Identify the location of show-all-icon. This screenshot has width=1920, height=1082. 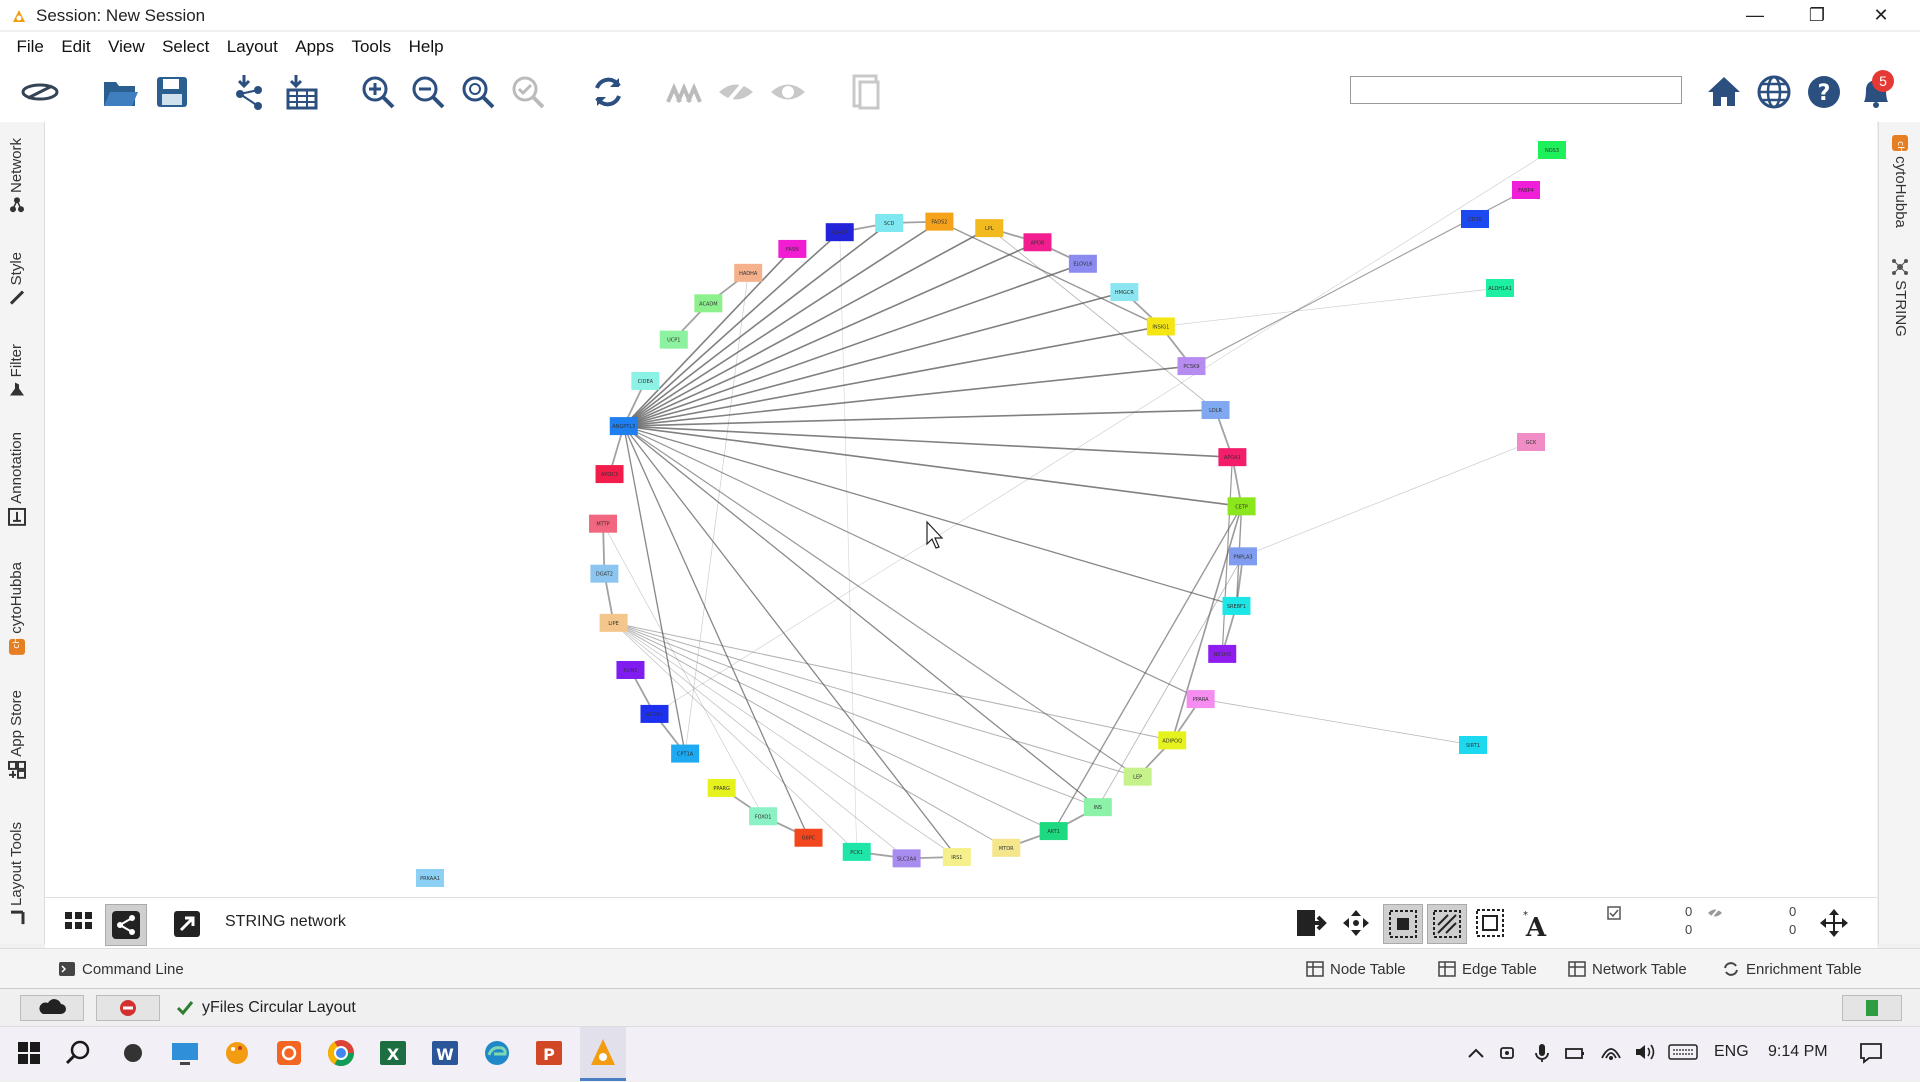
(788, 92).